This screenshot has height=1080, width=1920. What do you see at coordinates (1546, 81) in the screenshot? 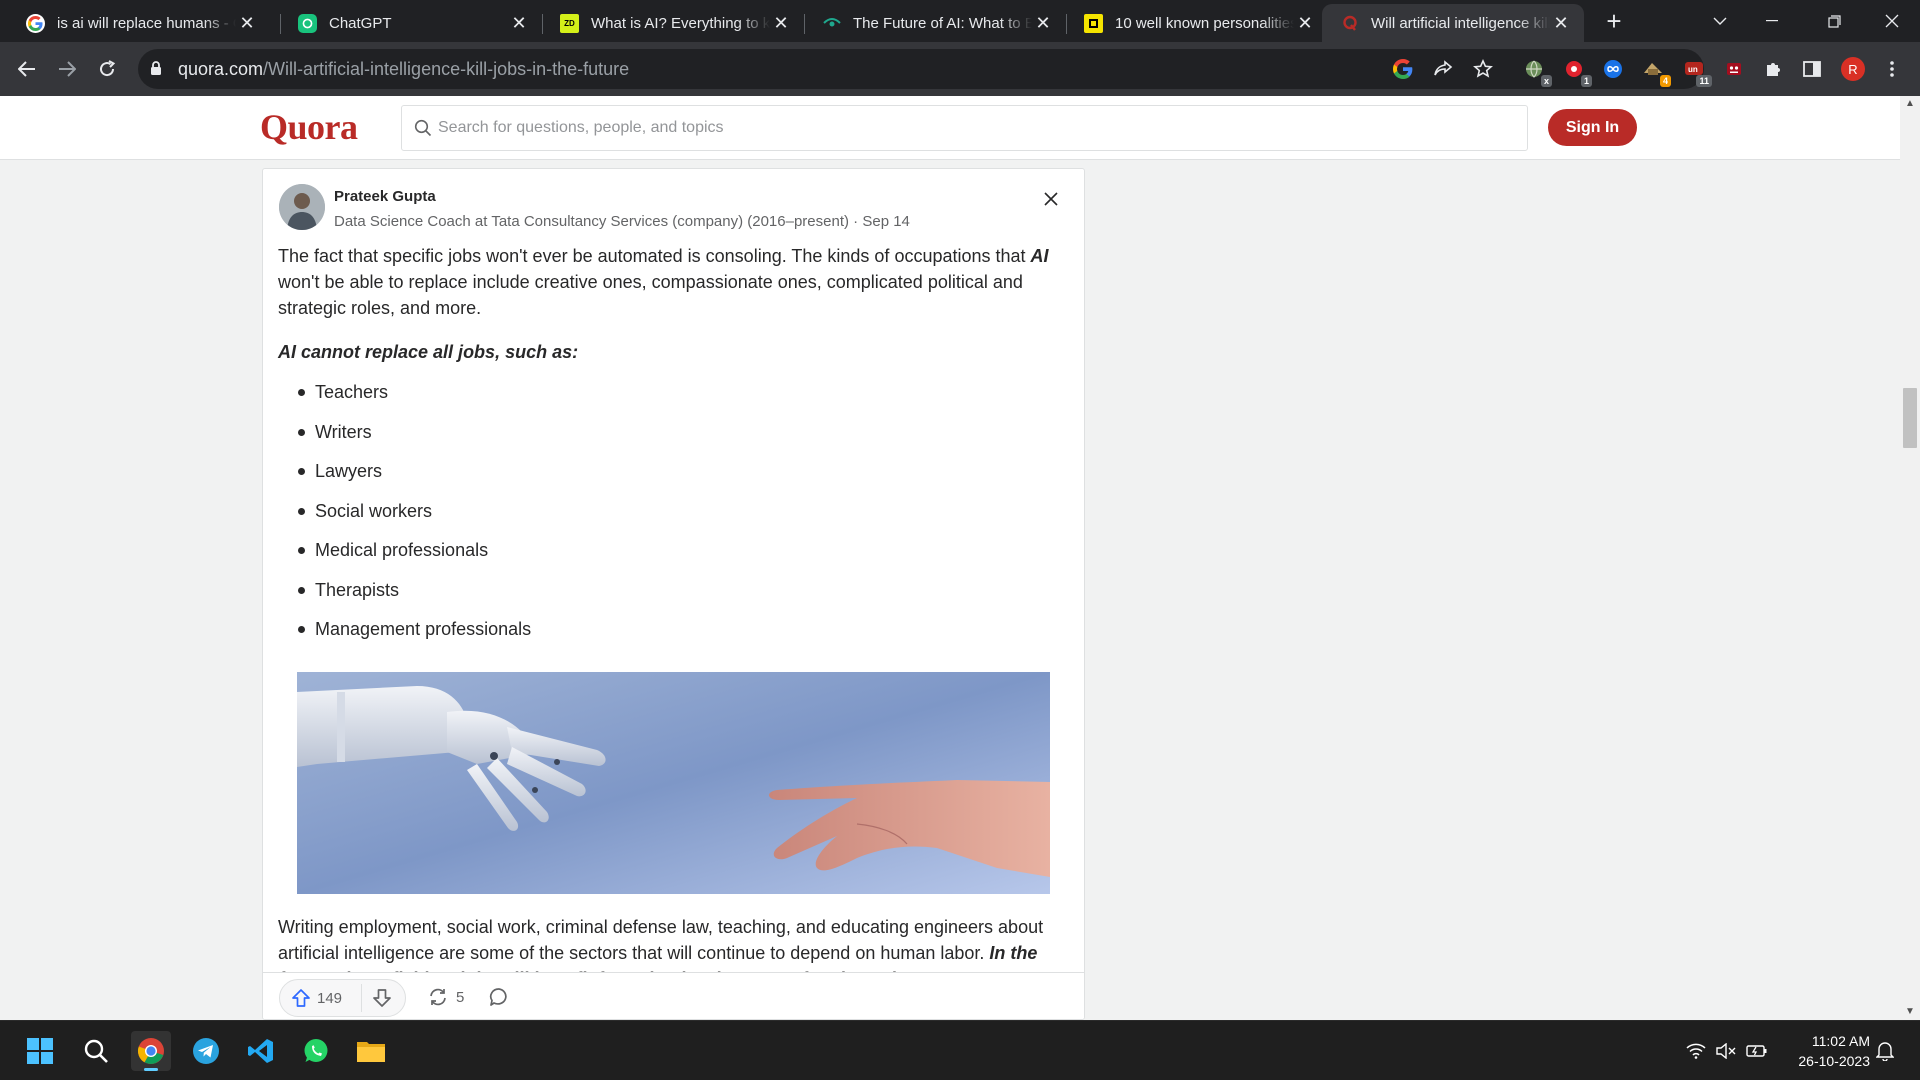
I see `extension-badge: x` at bounding box center [1546, 81].